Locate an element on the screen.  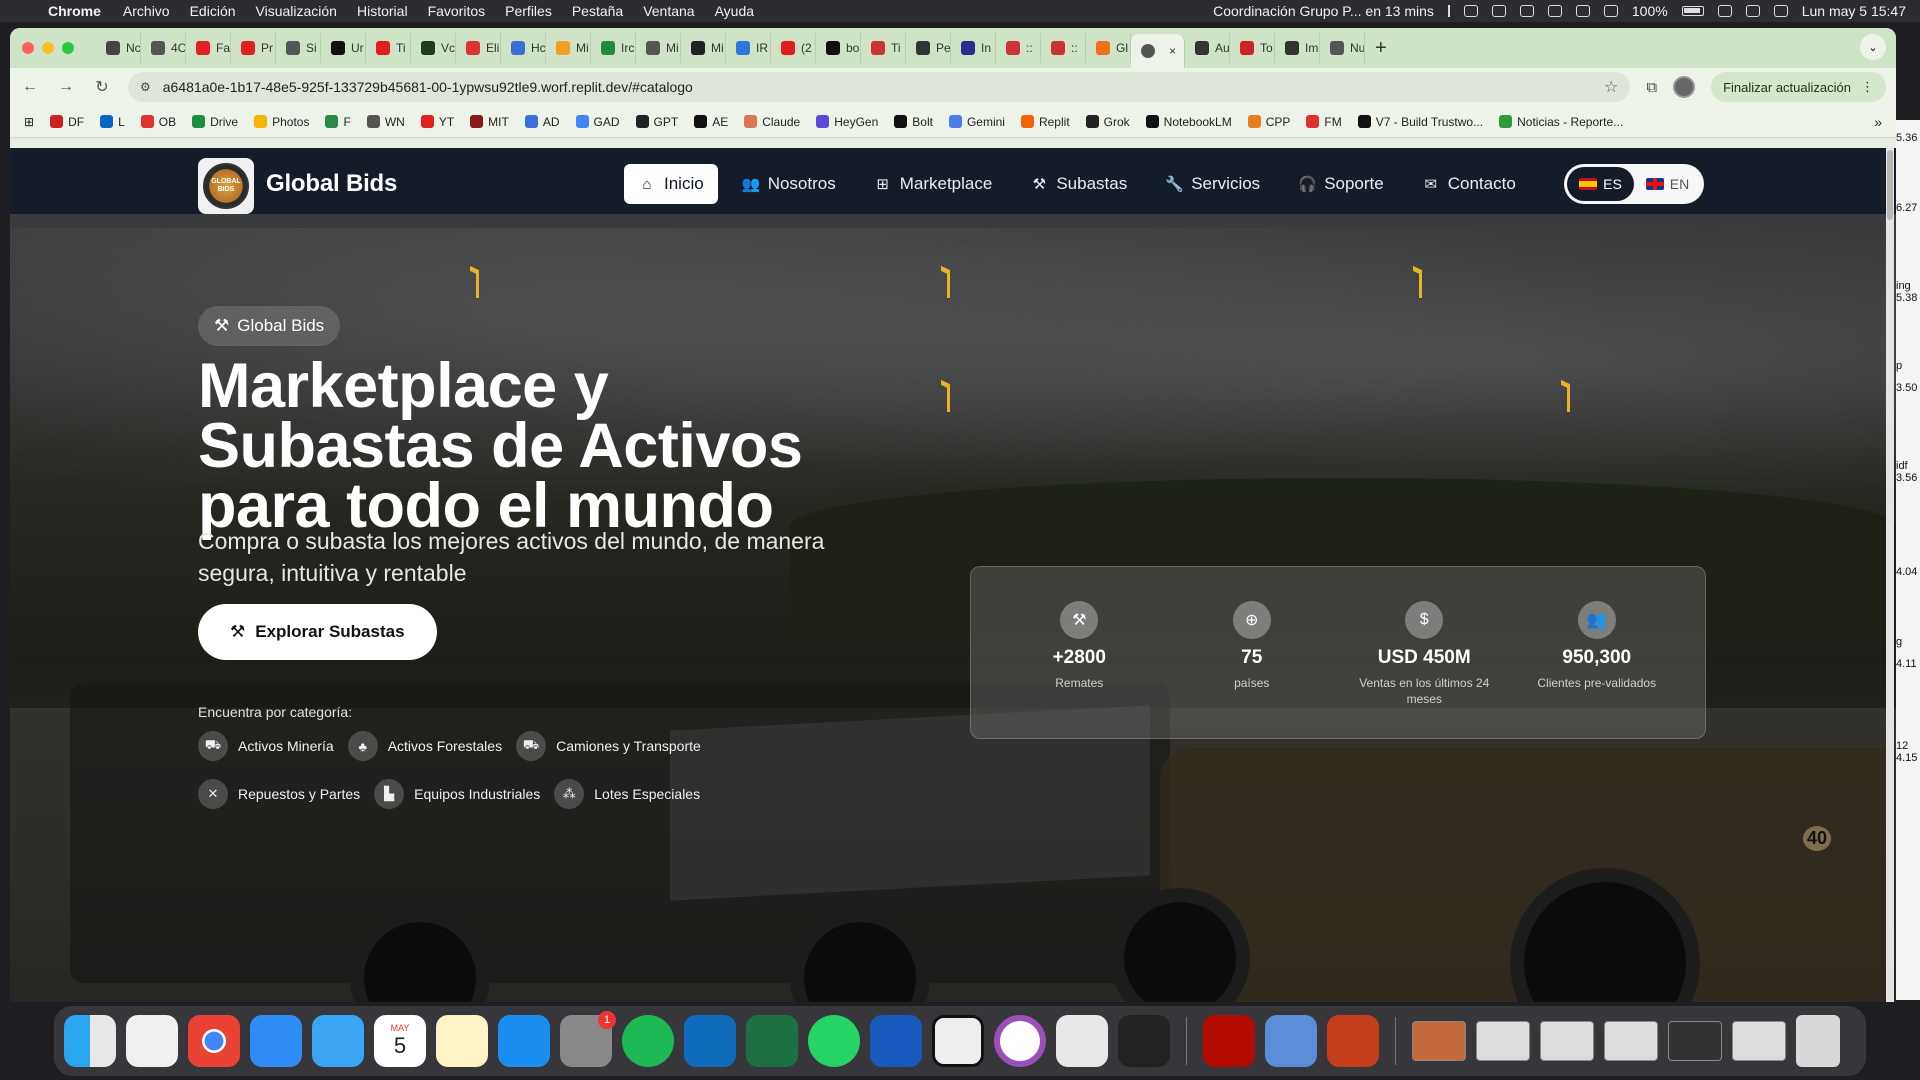
browser-tab: Nu is located at coordinates (1342, 48).